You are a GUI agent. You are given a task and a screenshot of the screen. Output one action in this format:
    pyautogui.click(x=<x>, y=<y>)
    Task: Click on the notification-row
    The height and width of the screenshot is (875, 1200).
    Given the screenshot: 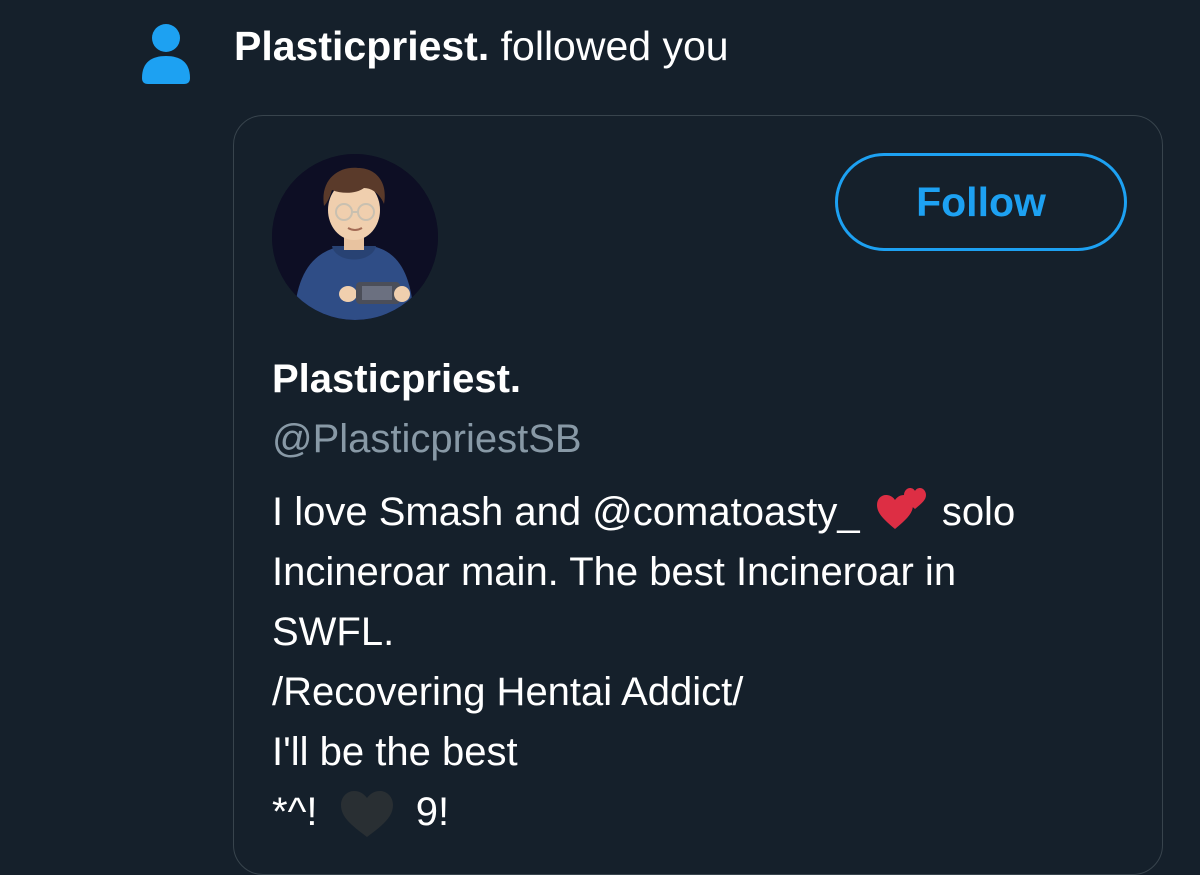 What is the action you would take?
    pyautogui.click(x=166, y=54)
    